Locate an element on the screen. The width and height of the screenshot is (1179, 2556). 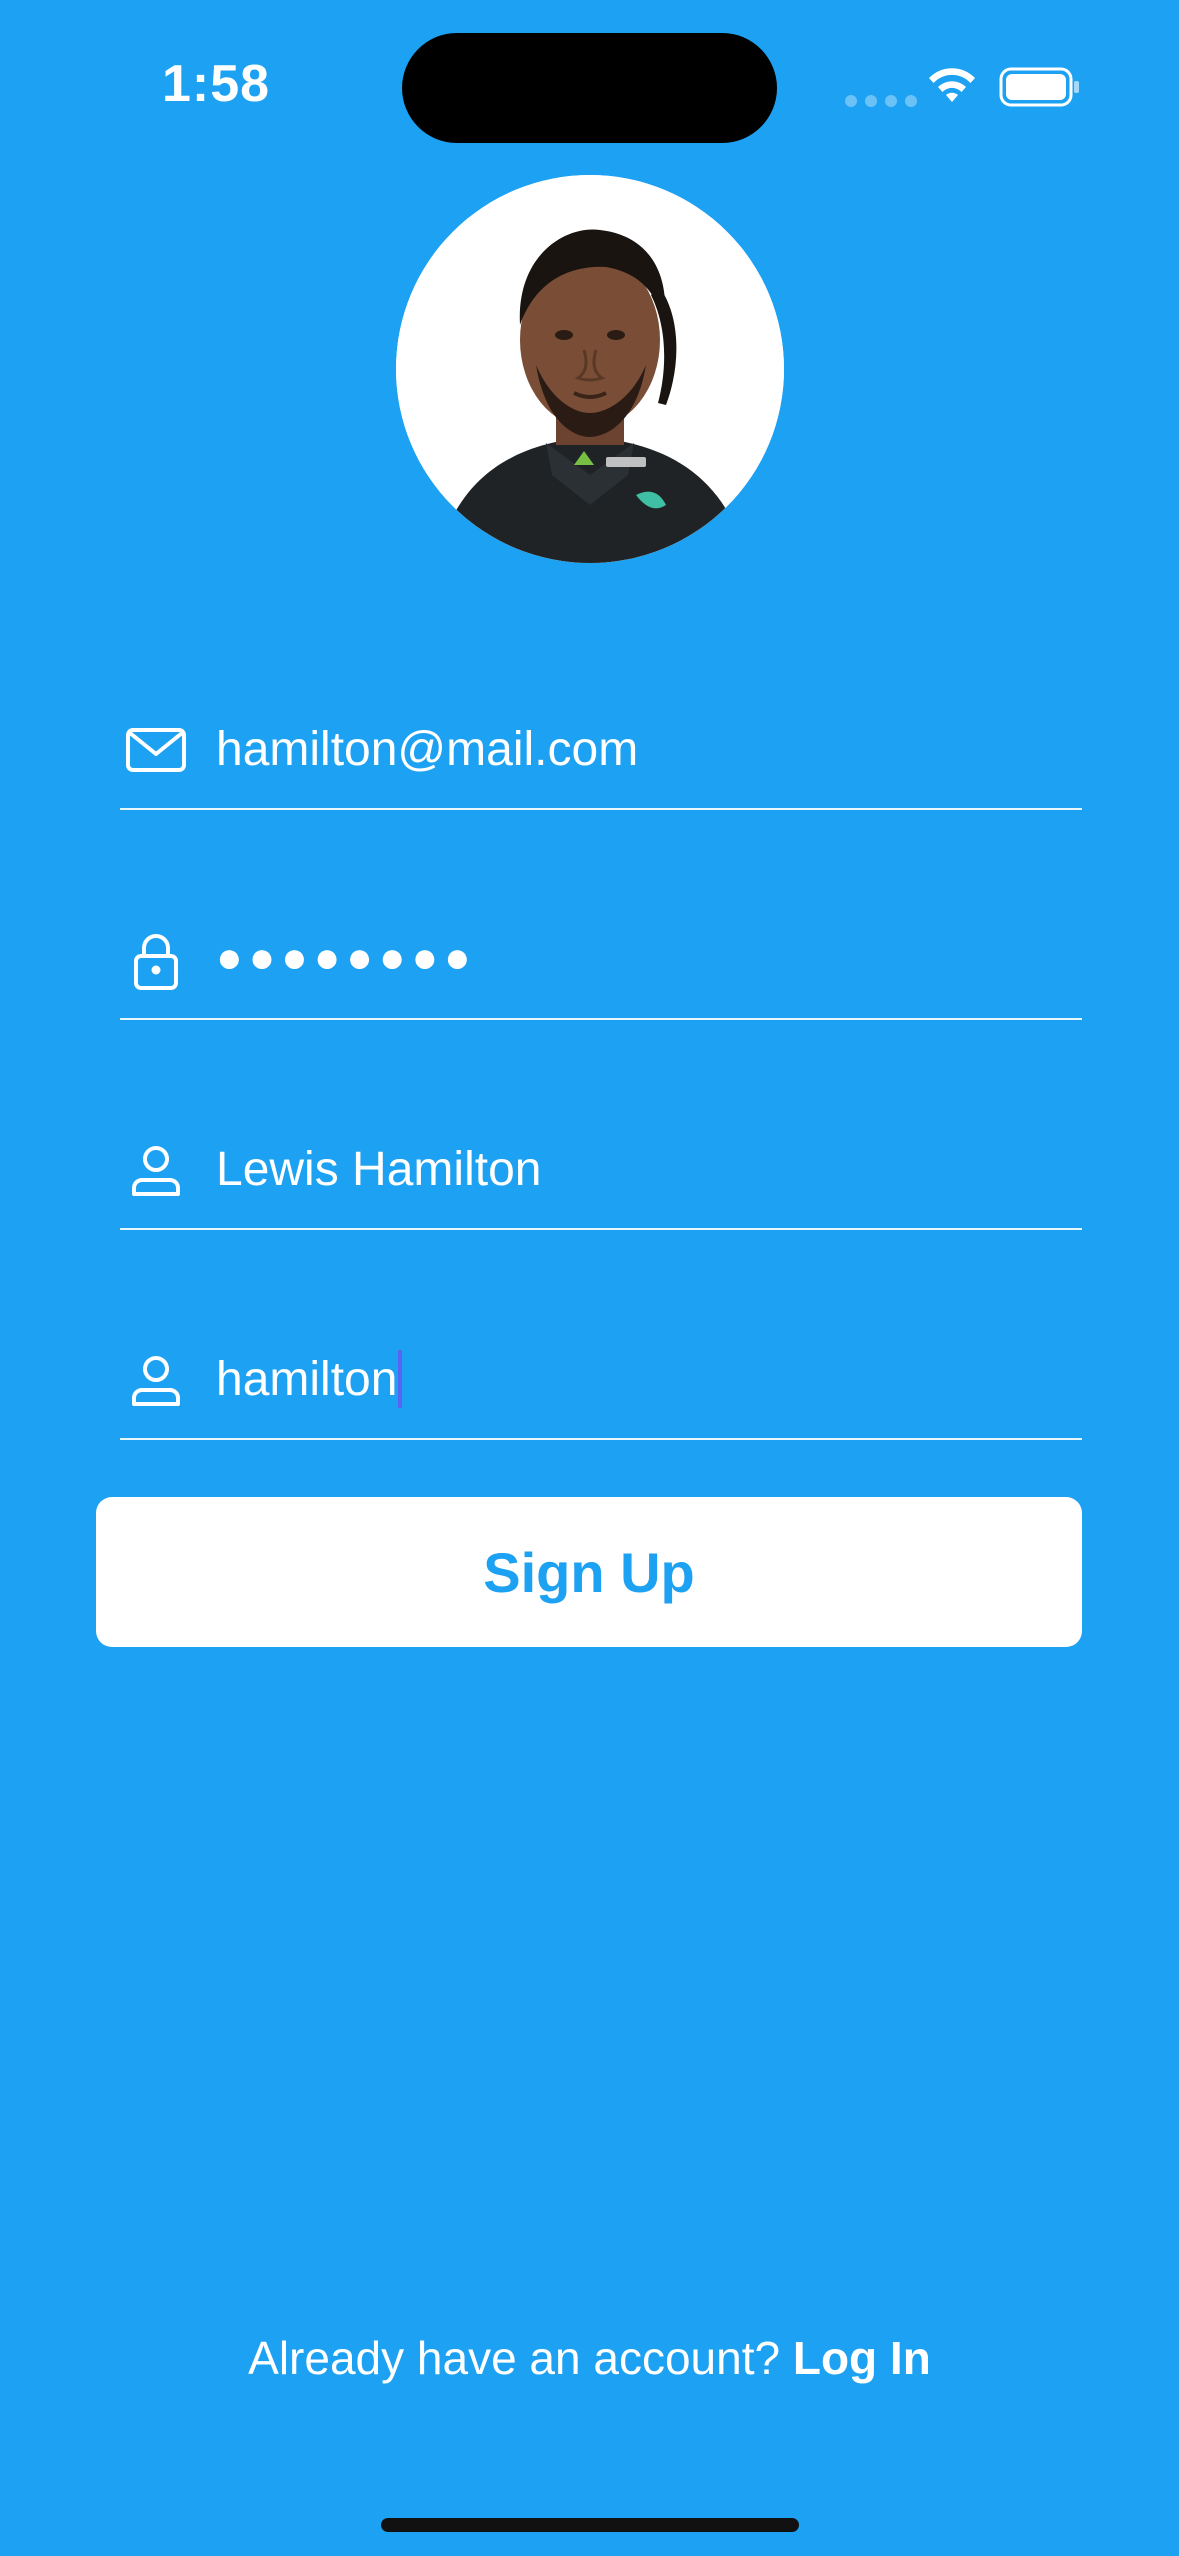
full-name-field: Lewis Hamilton is located at coordinates (601, 1174).